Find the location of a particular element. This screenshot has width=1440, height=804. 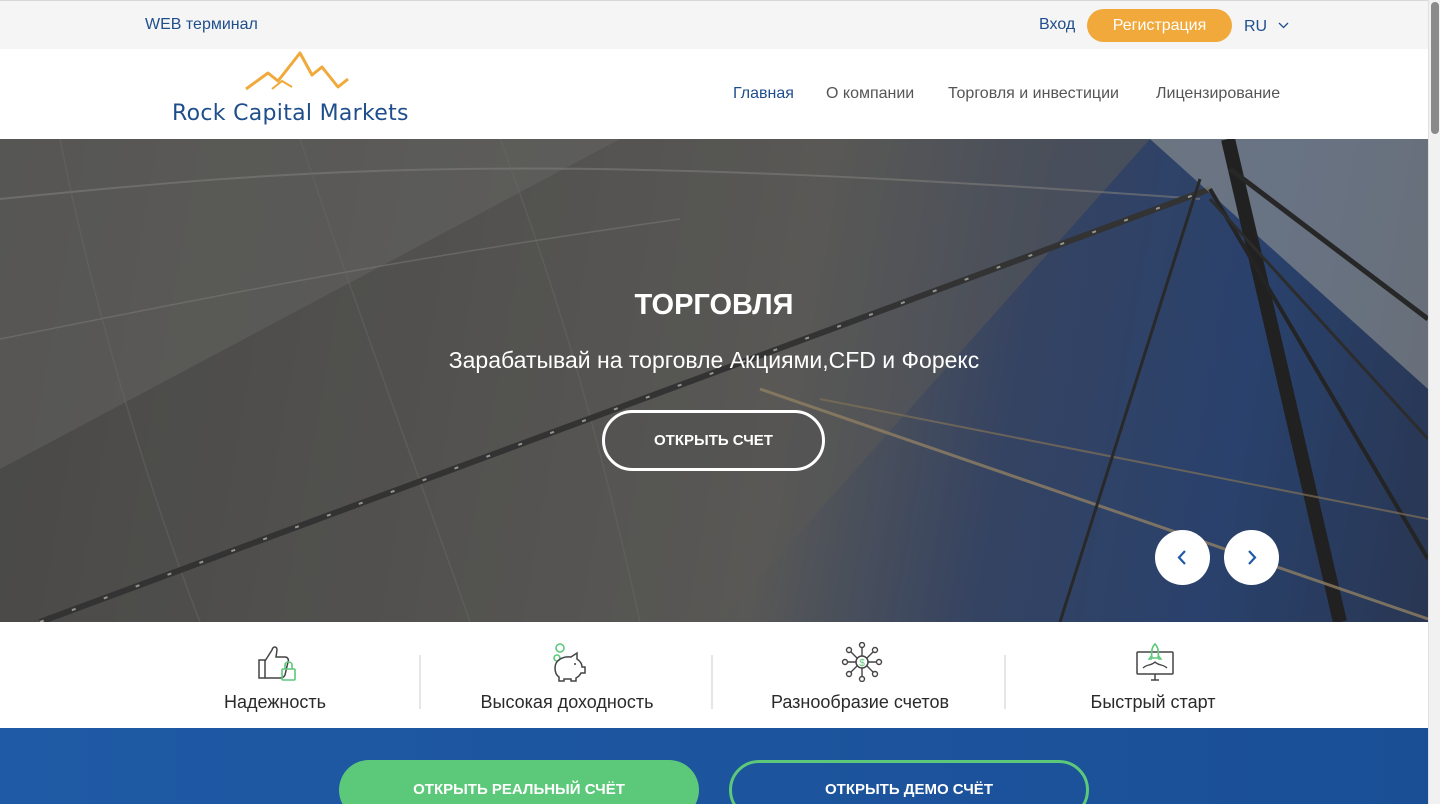

feature-label: Разнообразие счетов is located at coordinates (860, 702).